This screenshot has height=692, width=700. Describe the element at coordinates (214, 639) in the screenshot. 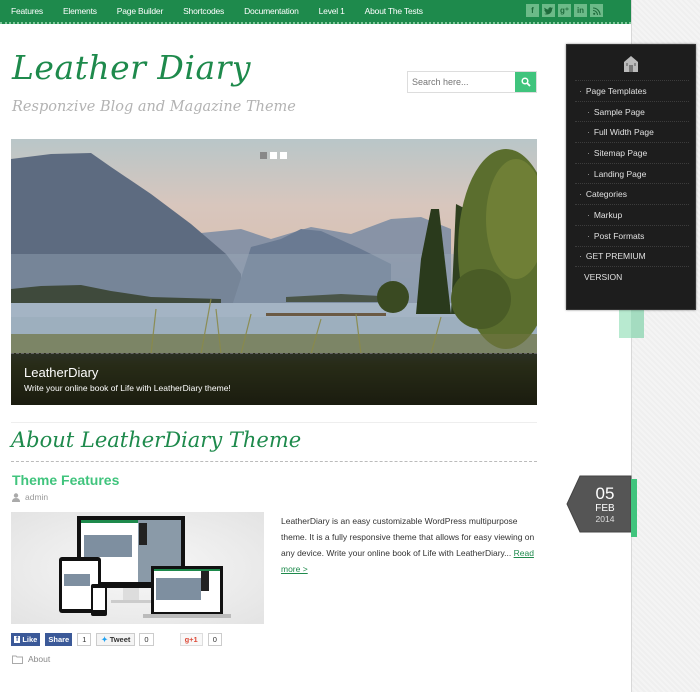

I see `google-plus-count: 0` at that location.